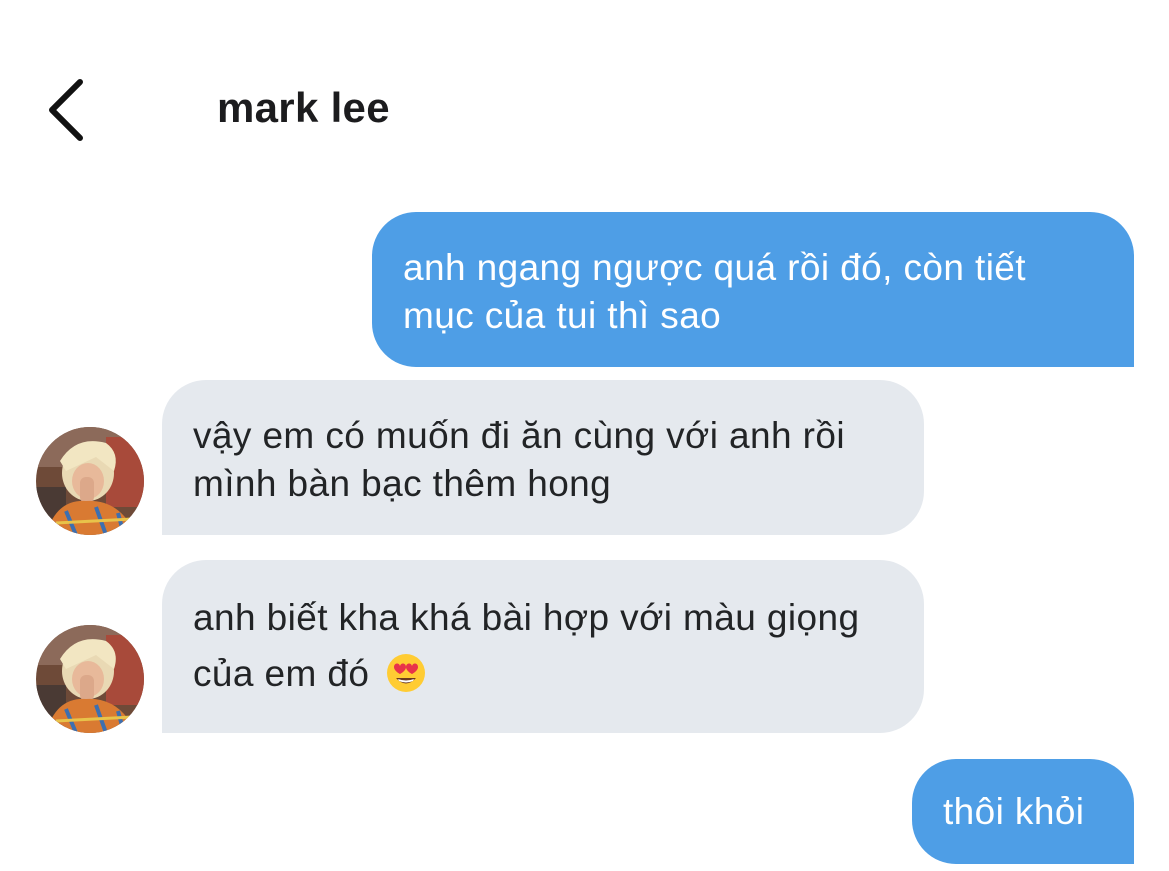  Describe the element at coordinates (1014, 811) in the screenshot. I see `message-text: thôi khỏi` at that location.